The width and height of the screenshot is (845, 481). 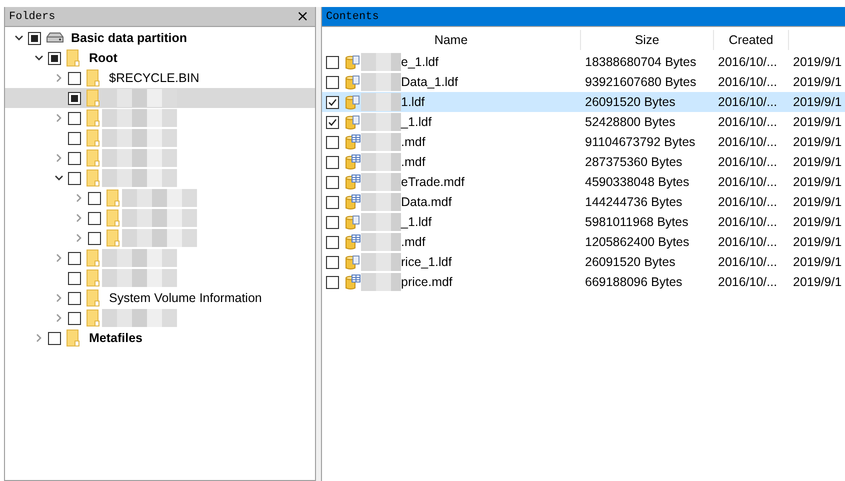 I want to click on tree-item: Basic data partition, so click(x=160, y=38).